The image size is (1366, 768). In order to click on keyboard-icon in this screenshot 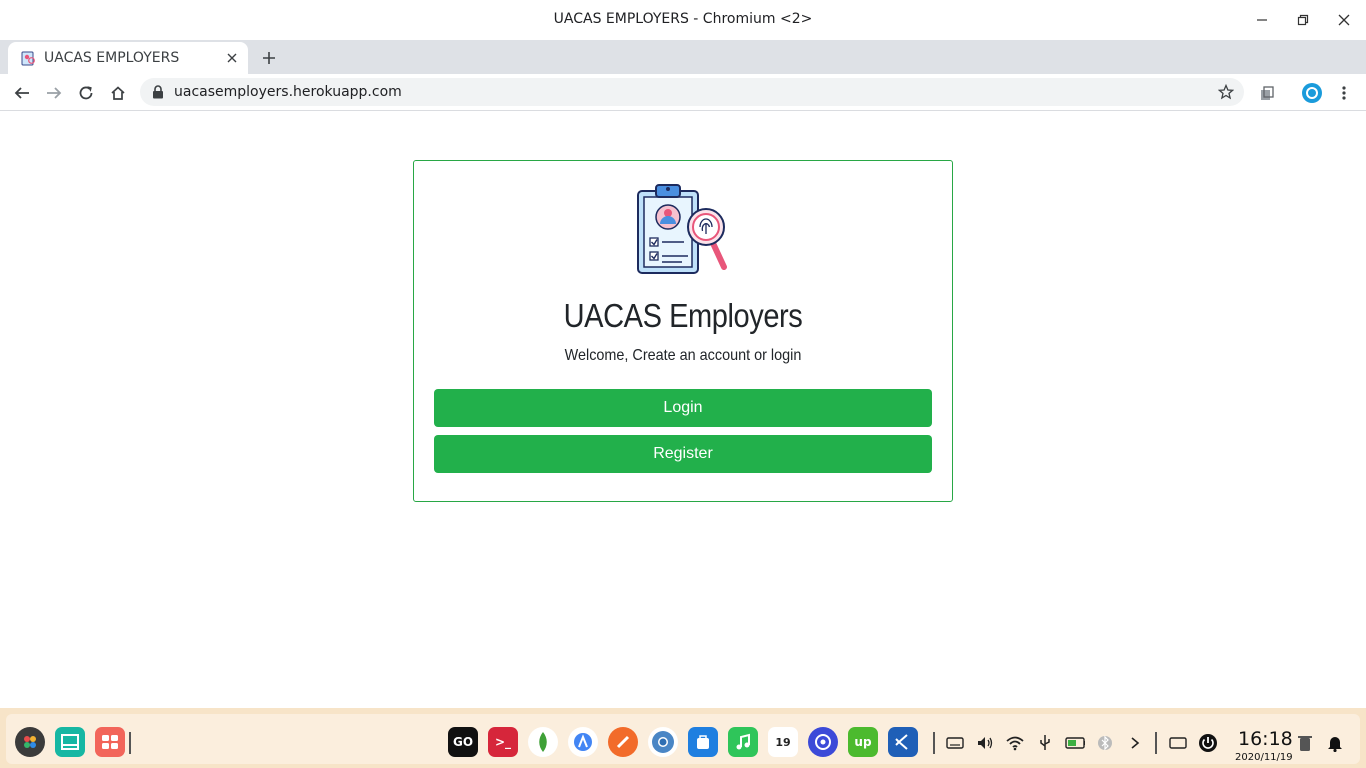, I will do `click(955, 743)`.